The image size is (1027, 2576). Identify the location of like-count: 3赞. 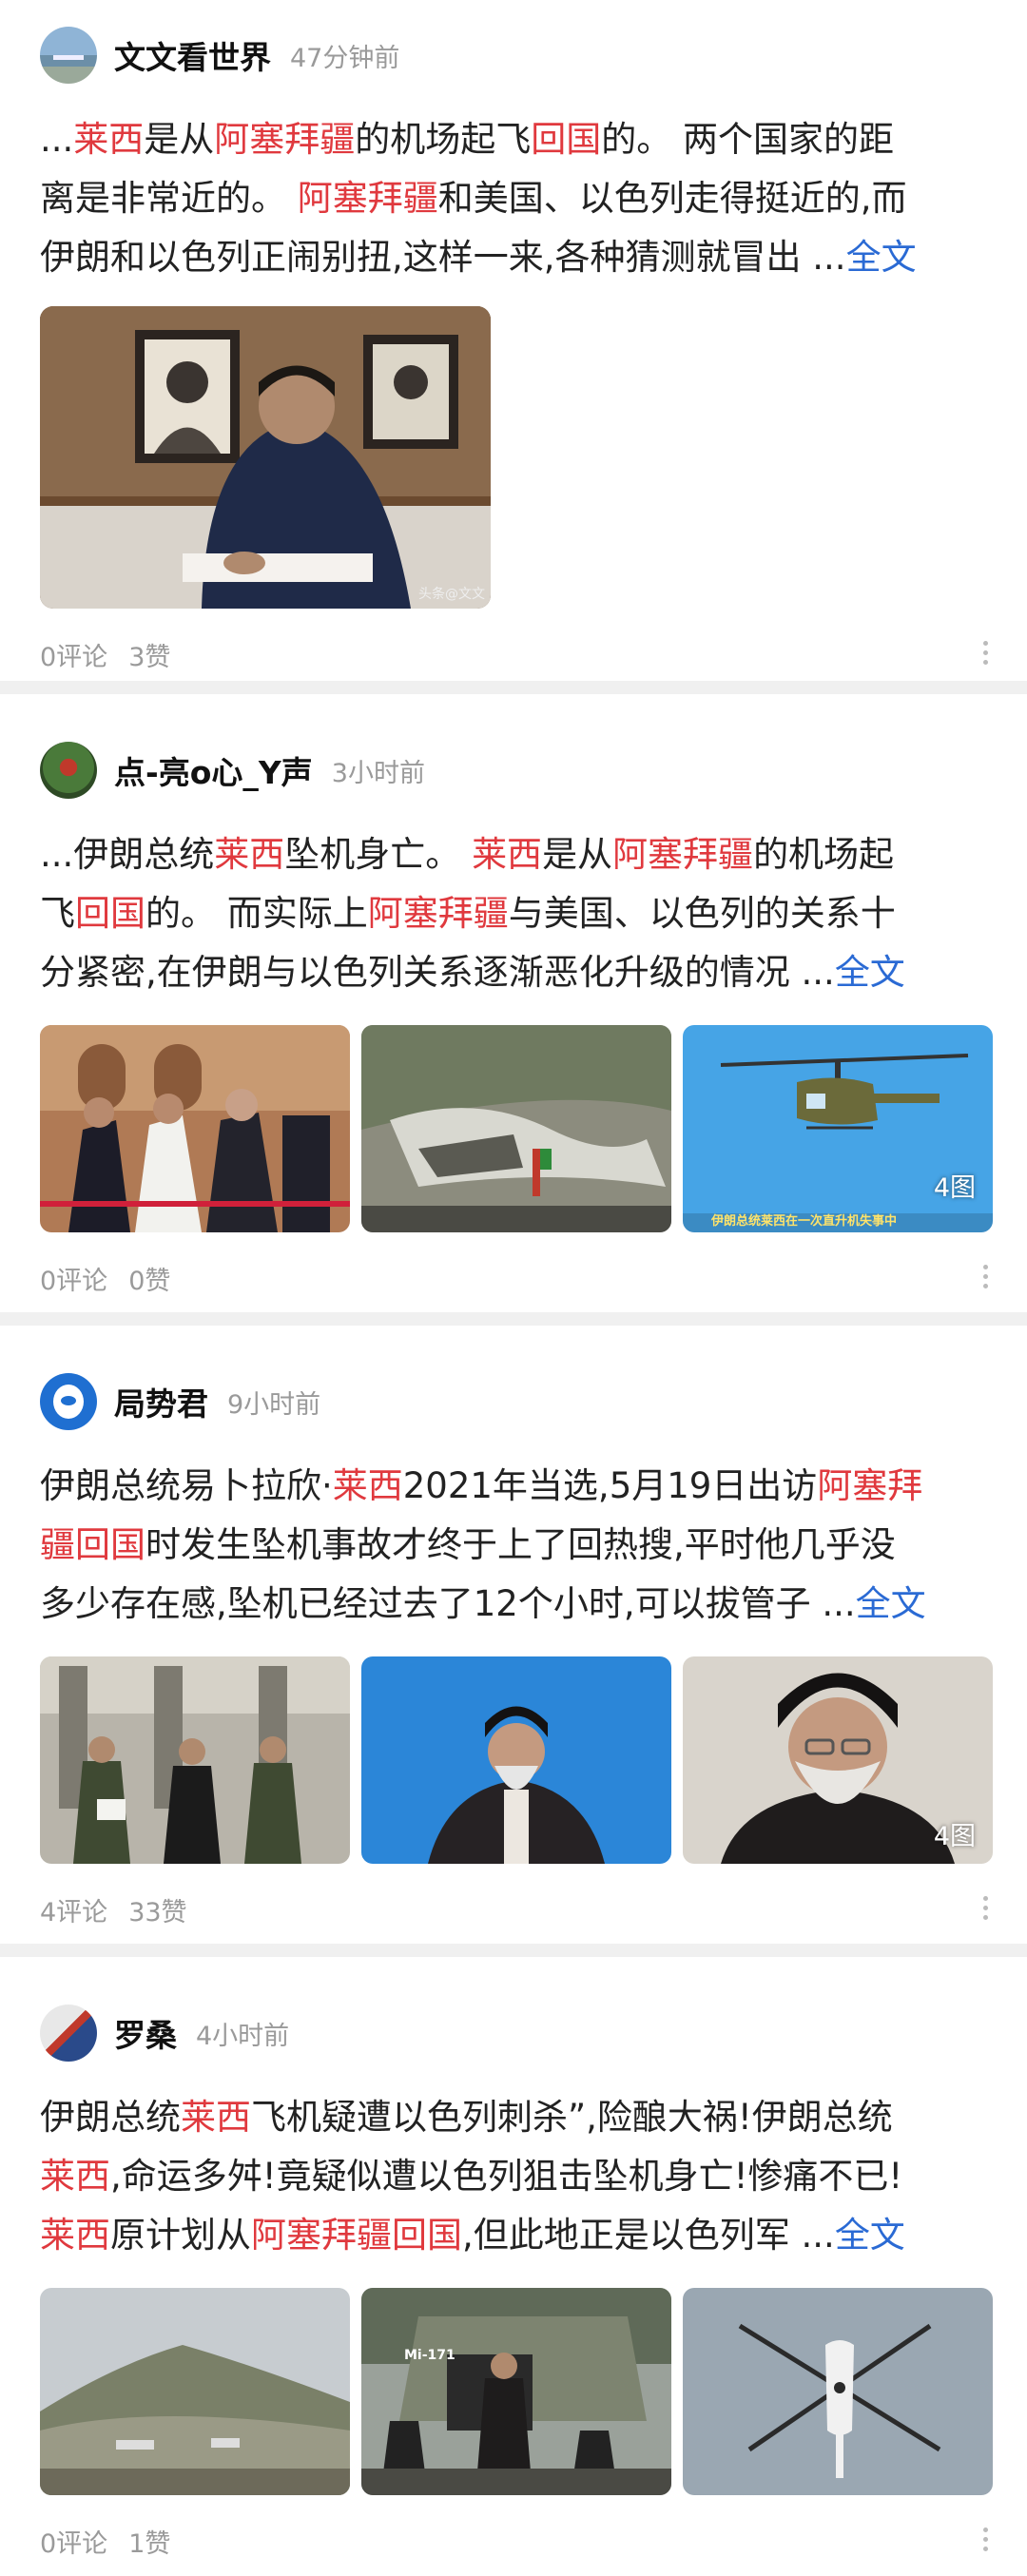
(149, 654).